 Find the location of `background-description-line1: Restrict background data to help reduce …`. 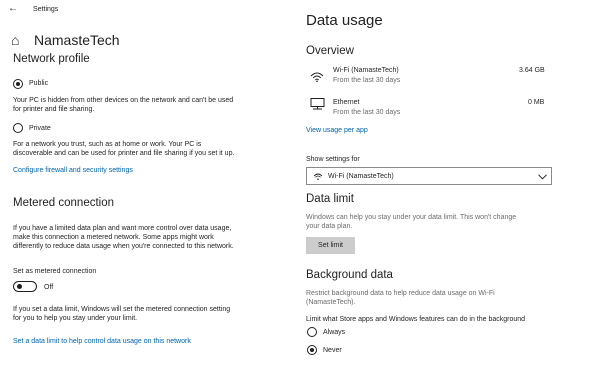

background-description-line1: Restrict background data to help reduce … is located at coordinates (400, 293).